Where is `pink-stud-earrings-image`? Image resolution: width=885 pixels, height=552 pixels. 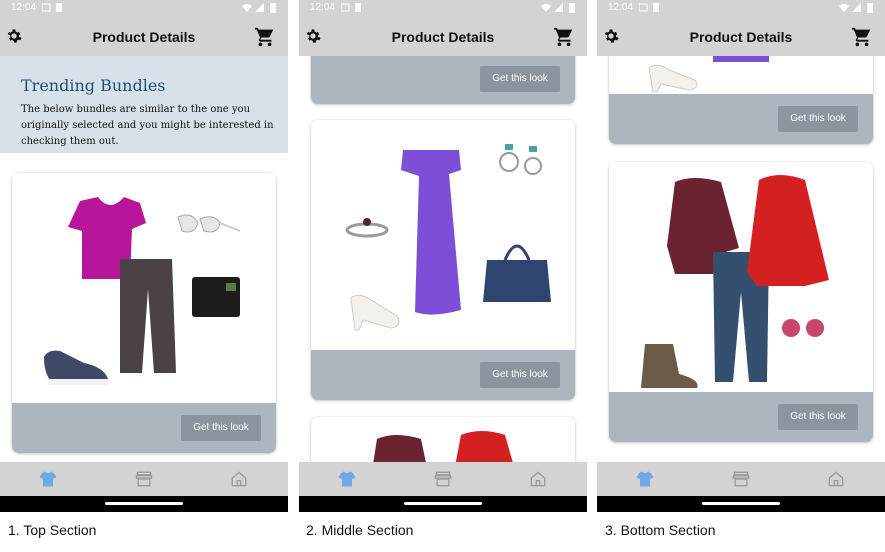
pink-stud-earrings-image is located at coordinates (803, 328).